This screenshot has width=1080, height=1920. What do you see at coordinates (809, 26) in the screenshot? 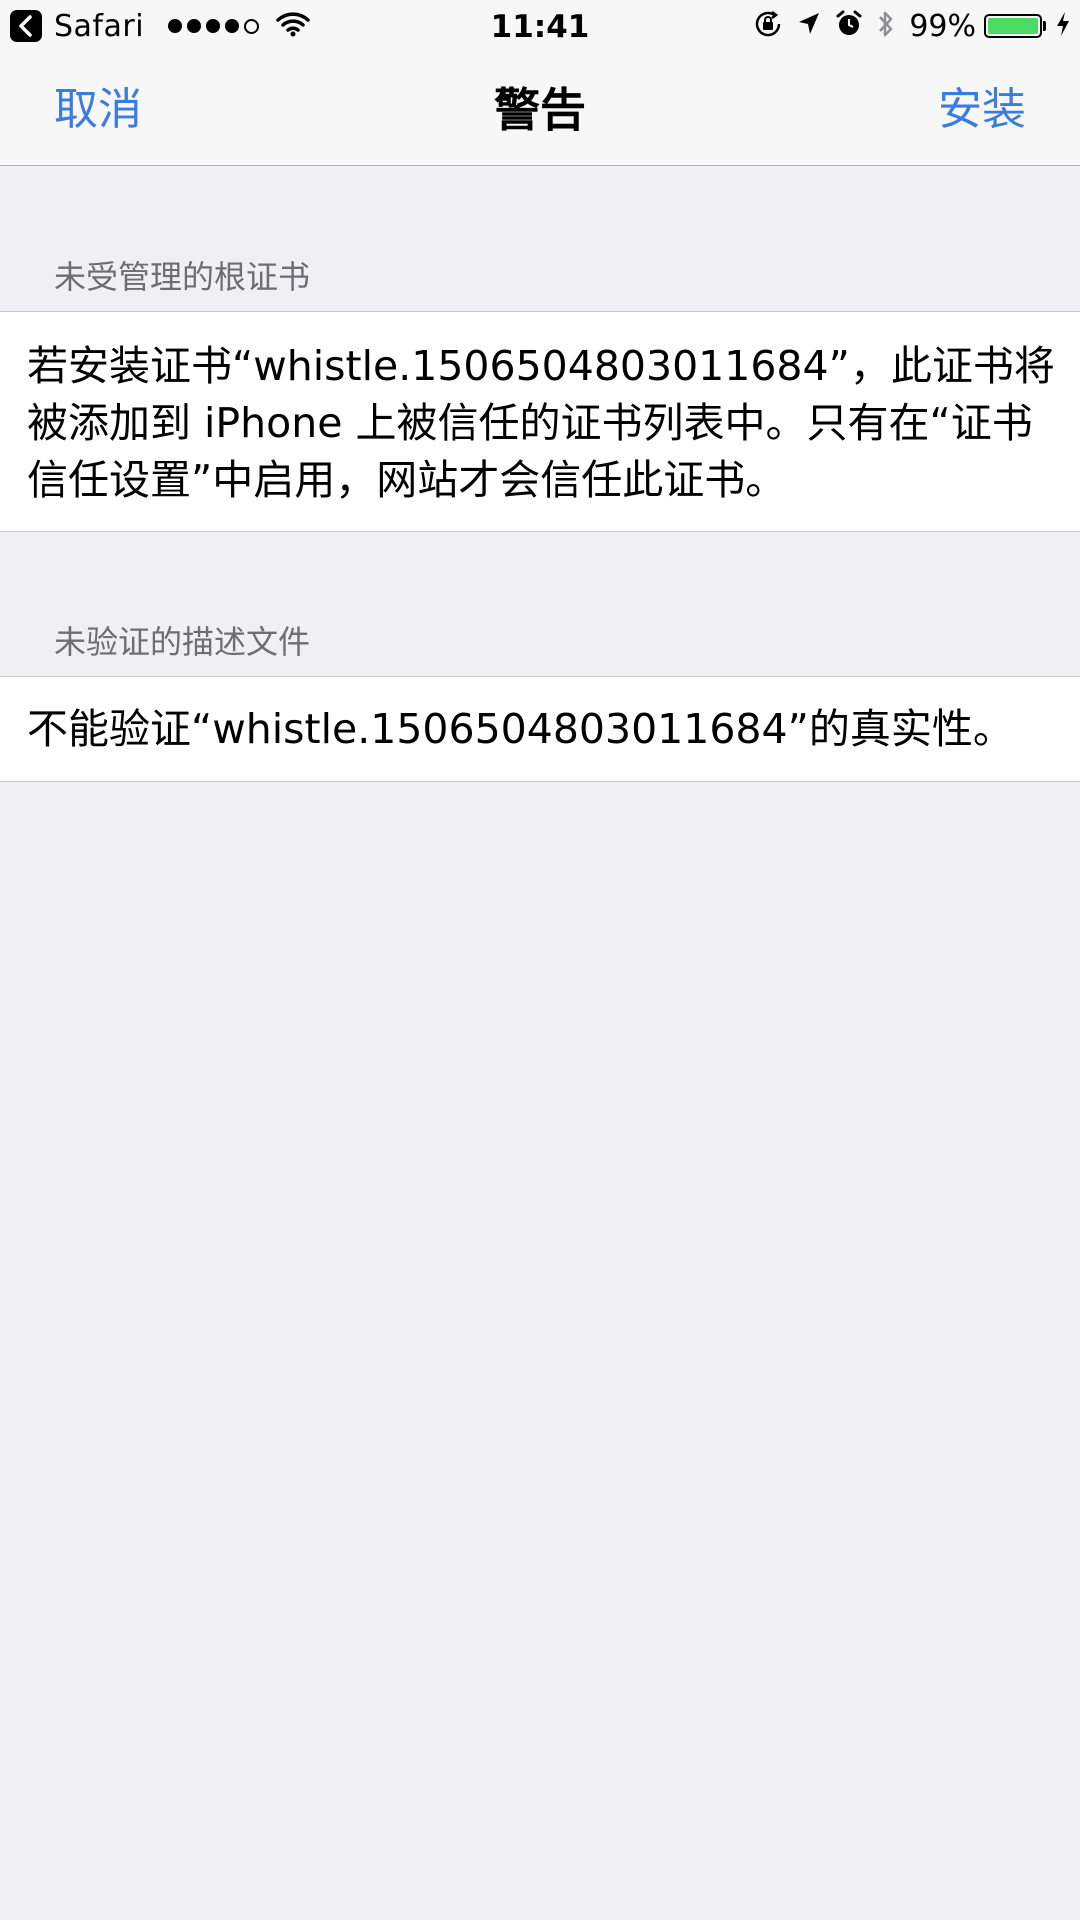
I see `location-icon` at bounding box center [809, 26].